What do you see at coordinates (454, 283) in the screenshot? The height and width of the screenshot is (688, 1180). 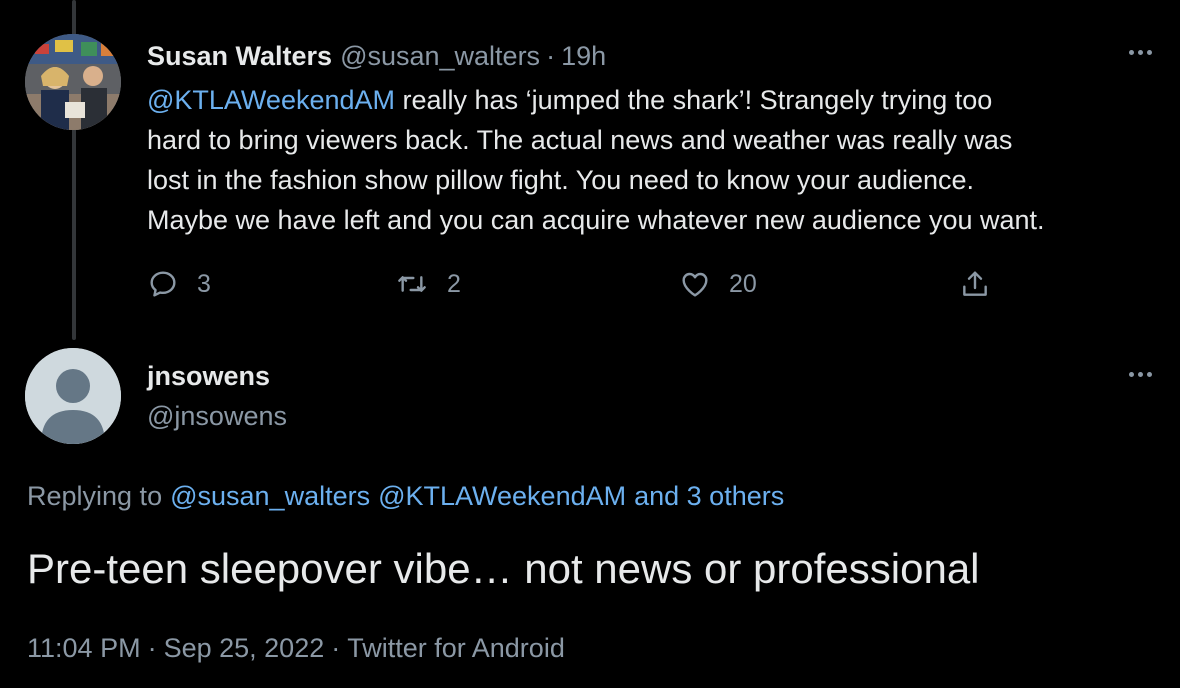 I see `retweet-count: 2` at bounding box center [454, 283].